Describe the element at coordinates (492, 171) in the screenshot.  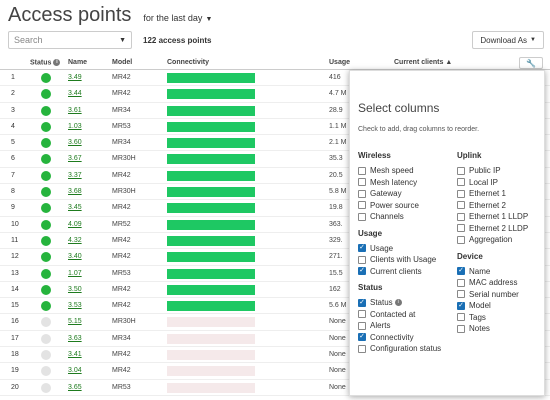
I see `column-option: Public IP` at that location.